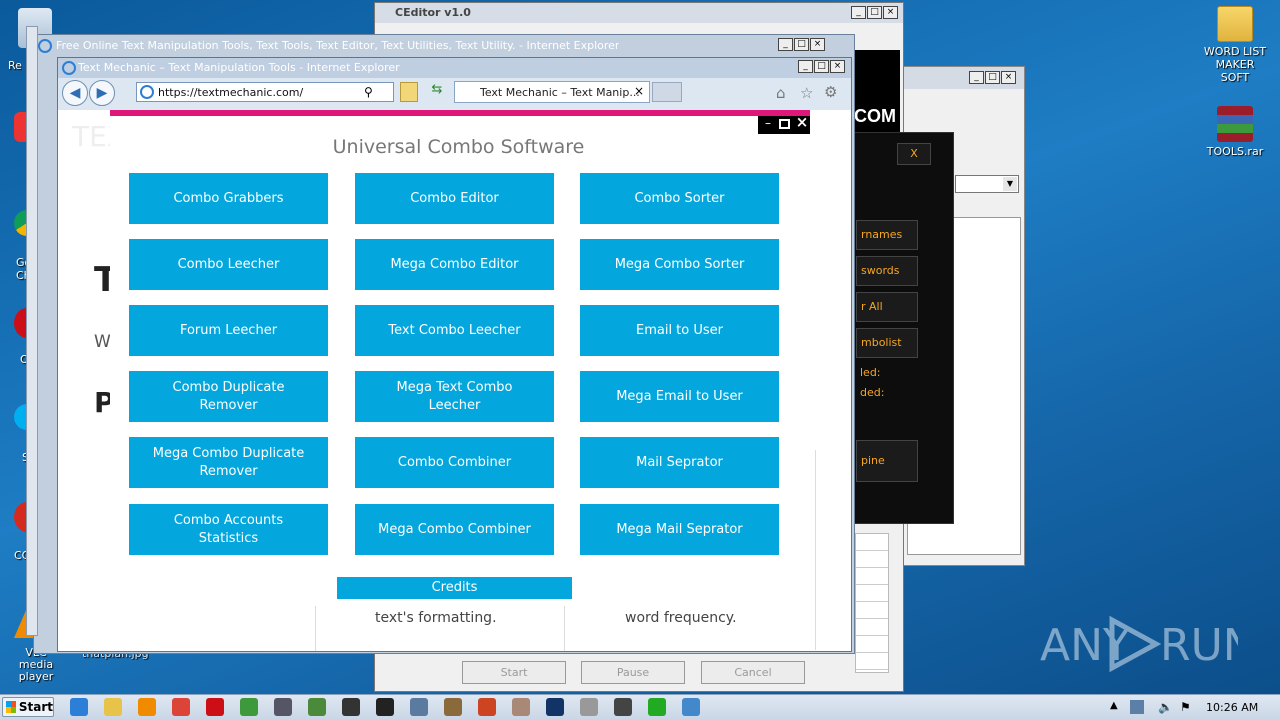 Image resolution: width=1280 pixels, height=720 pixels. Describe the element at coordinates (679, 396) in the screenshot. I see `combo-tool-button: Mega Email to User` at that location.